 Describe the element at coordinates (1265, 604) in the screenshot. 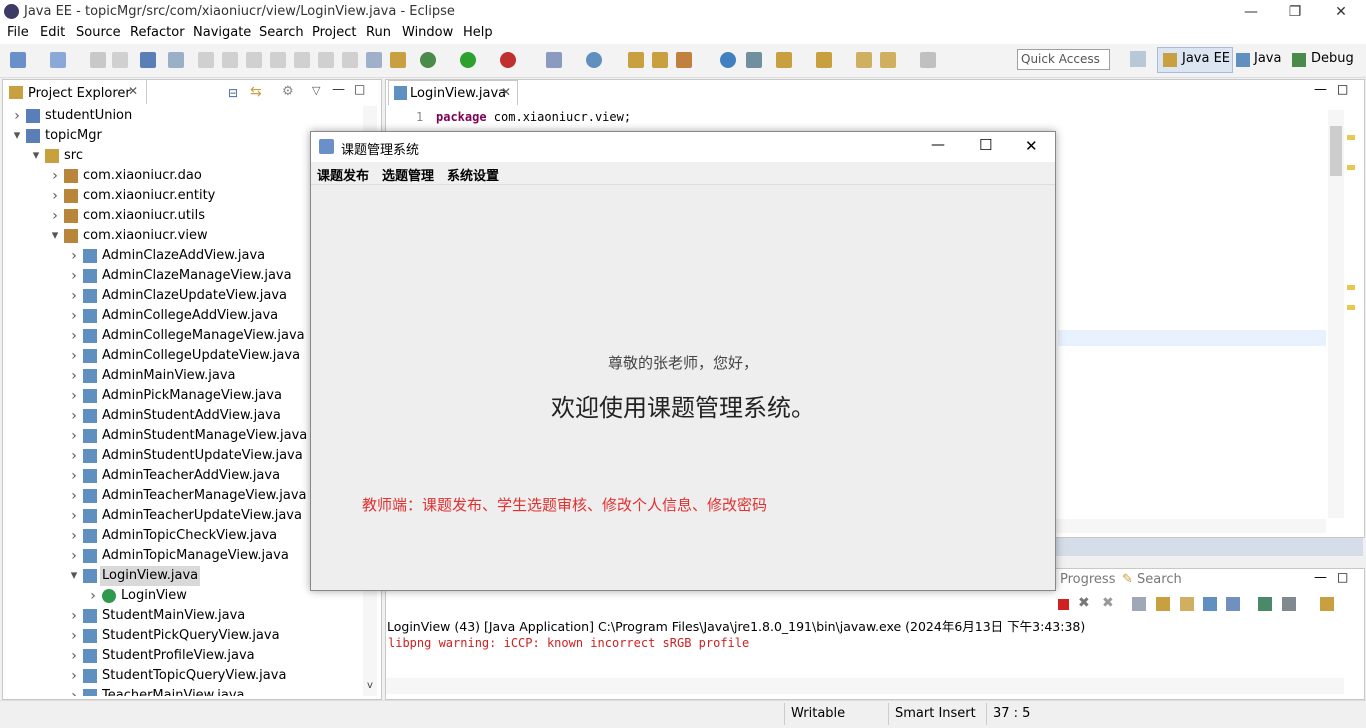

I see `pin-console-icon` at that location.